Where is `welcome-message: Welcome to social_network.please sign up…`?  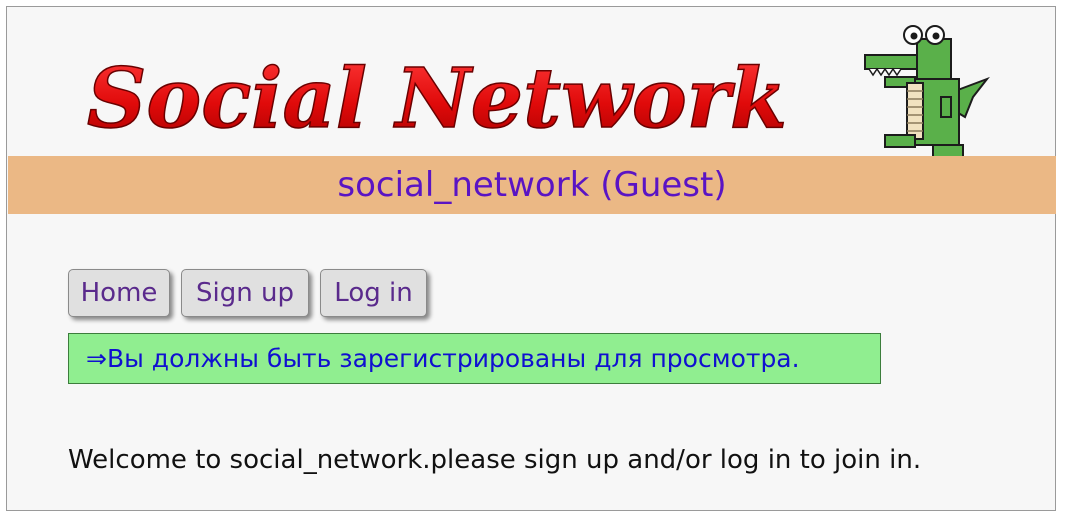
welcome-message: Welcome to social_network.please sign up… is located at coordinates (495, 460).